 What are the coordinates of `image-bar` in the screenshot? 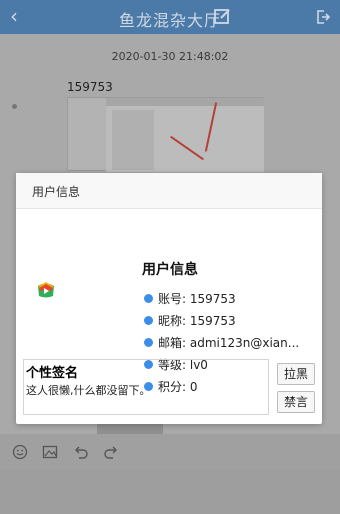 It's located at (185, 102).